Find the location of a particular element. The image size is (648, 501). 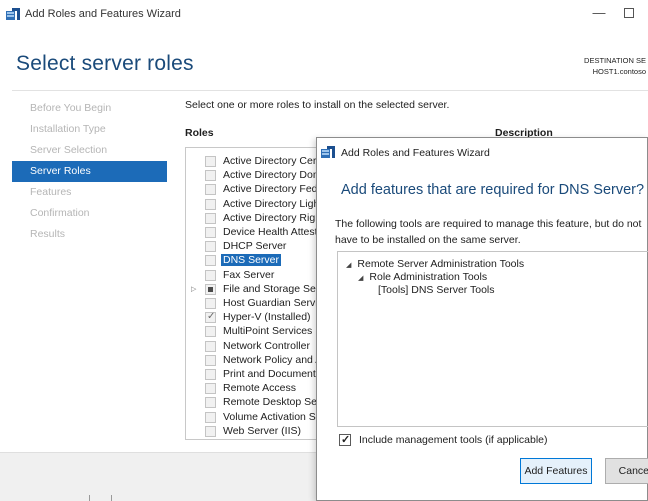

header-divider is located at coordinates (330, 90).